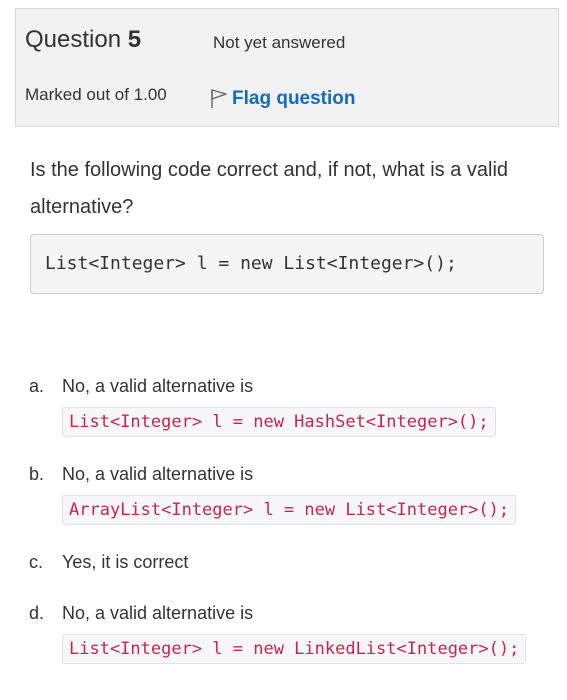 The height and width of the screenshot is (700, 567). What do you see at coordinates (294, 99) in the screenshot?
I see `flag-question-label: Flag question` at bounding box center [294, 99].